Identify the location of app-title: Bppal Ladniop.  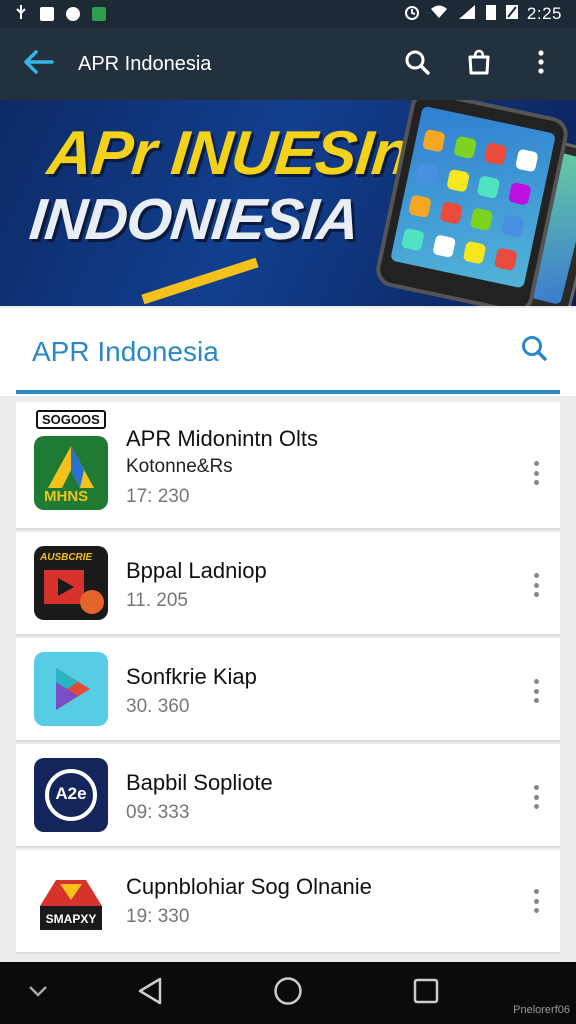
(196, 570).